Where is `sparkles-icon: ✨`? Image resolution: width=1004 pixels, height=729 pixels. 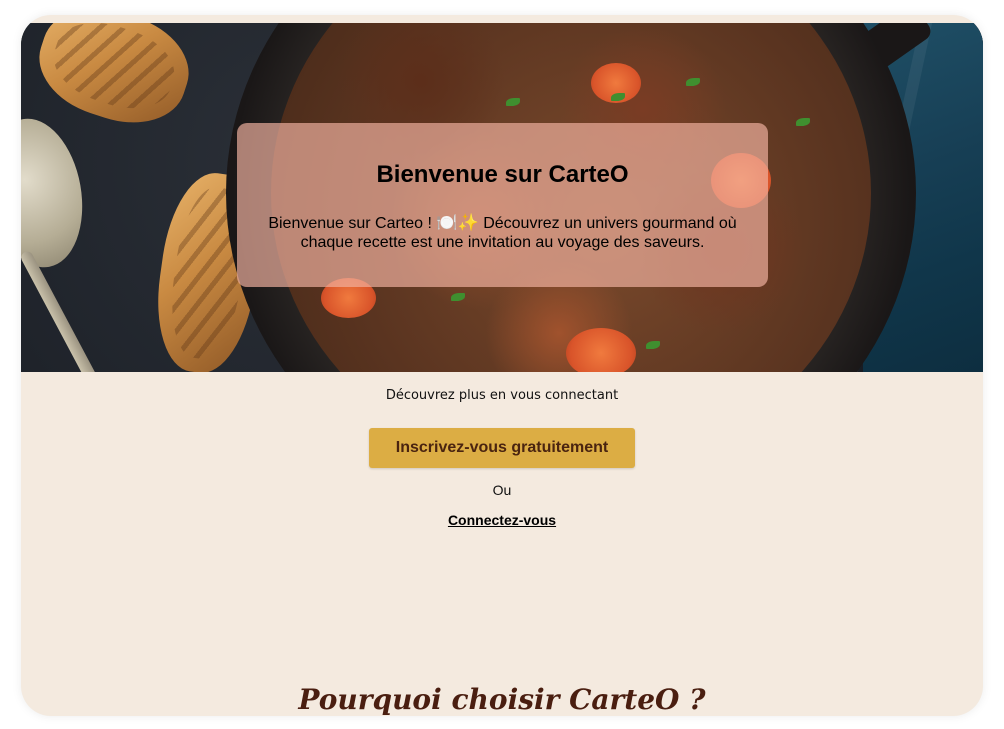 sparkles-icon: ✨ is located at coordinates (468, 223).